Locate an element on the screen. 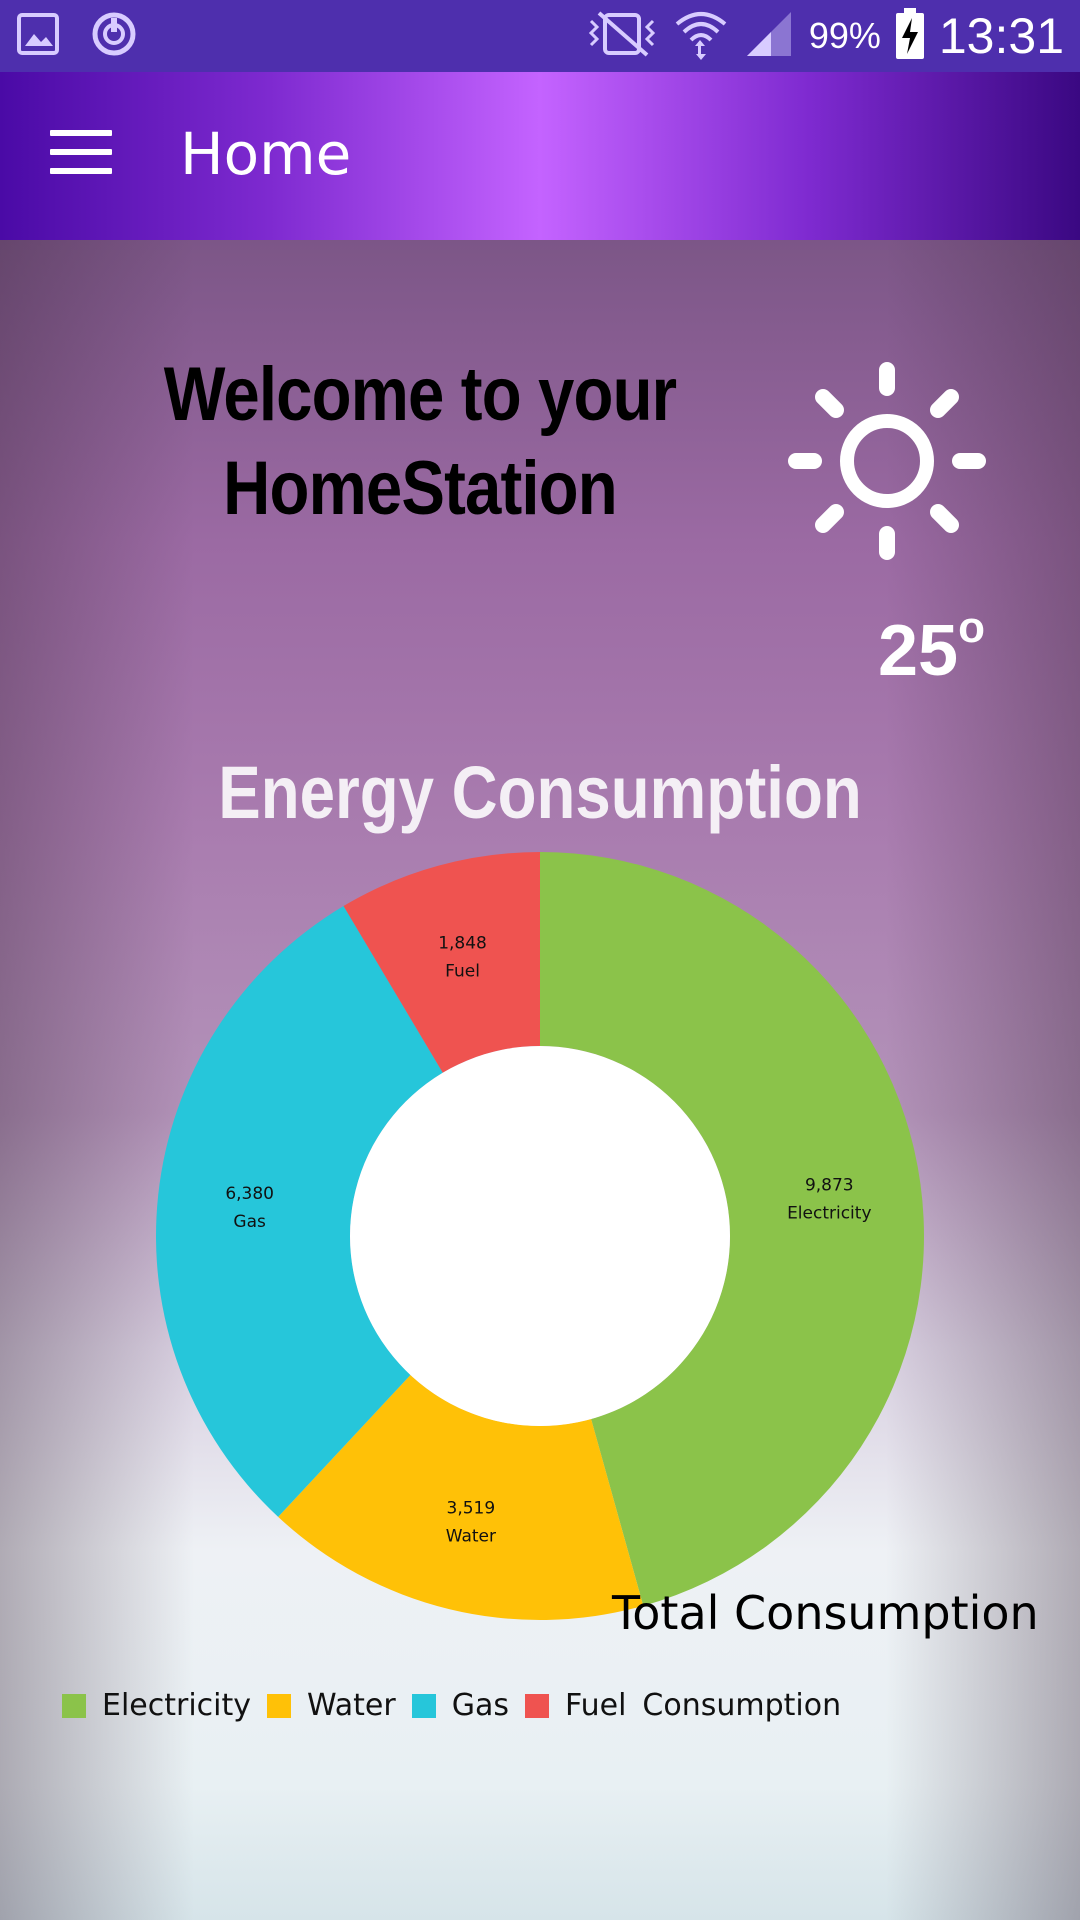 The image size is (1080, 1920). status-right-icons: 99% 13:31 is located at coordinates (824, 36).